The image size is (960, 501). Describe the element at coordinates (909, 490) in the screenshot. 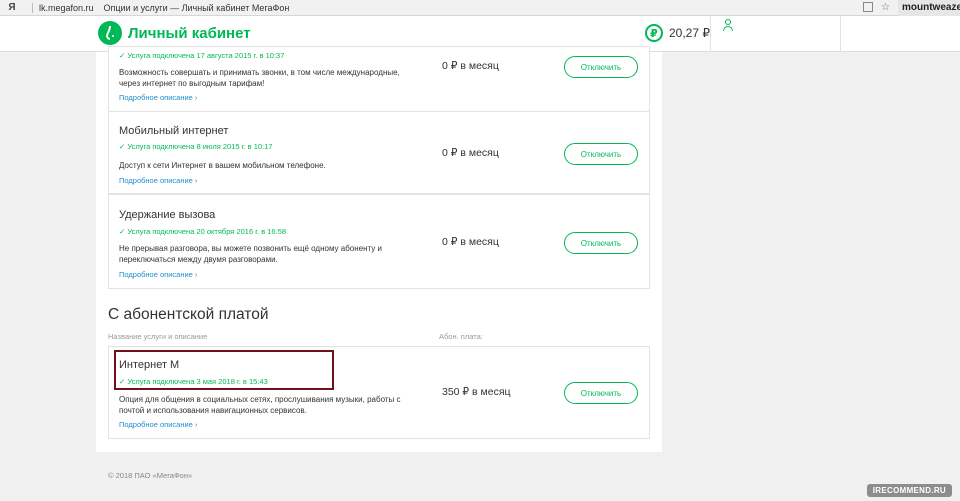

I see `watermark: IRECOMMEND.RU` at that location.